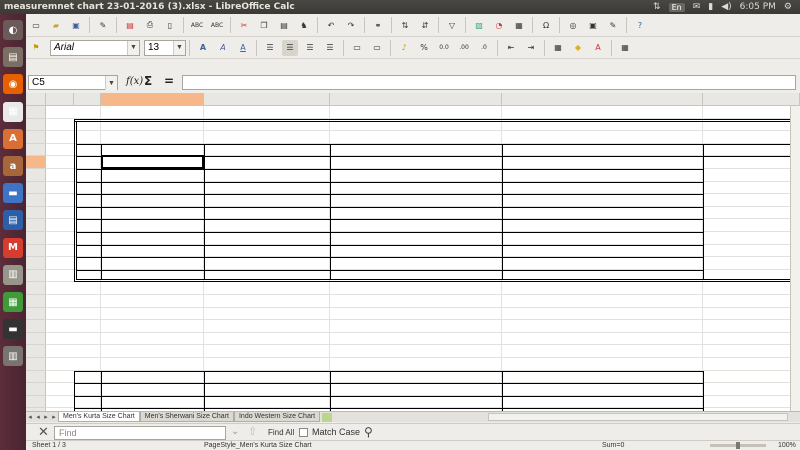 The image size is (800, 450). Describe the element at coordinates (54, 417) in the screenshot. I see `last-sheet-icon: ▸` at that location.